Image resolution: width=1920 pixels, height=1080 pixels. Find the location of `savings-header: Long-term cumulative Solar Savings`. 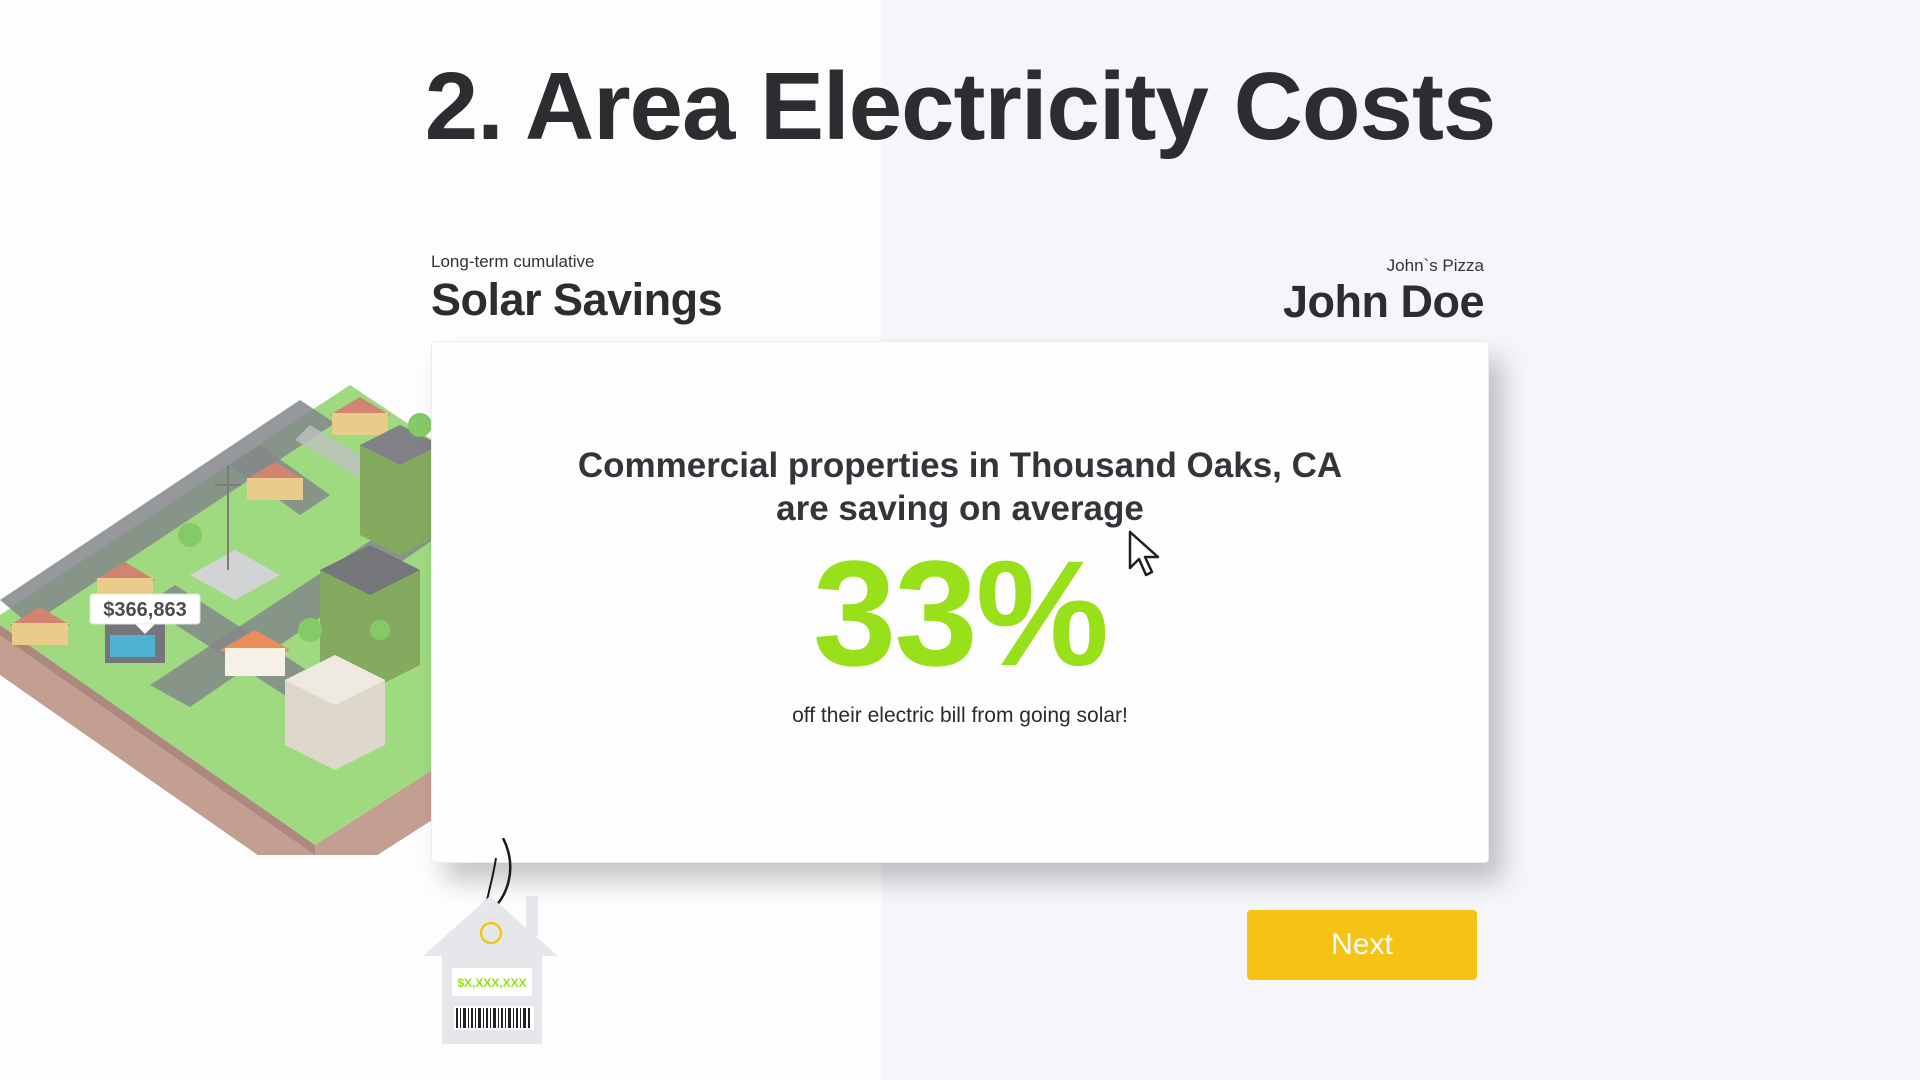

savings-header: Long-term cumulative Solar Savings is located at coordinates (577, 289).